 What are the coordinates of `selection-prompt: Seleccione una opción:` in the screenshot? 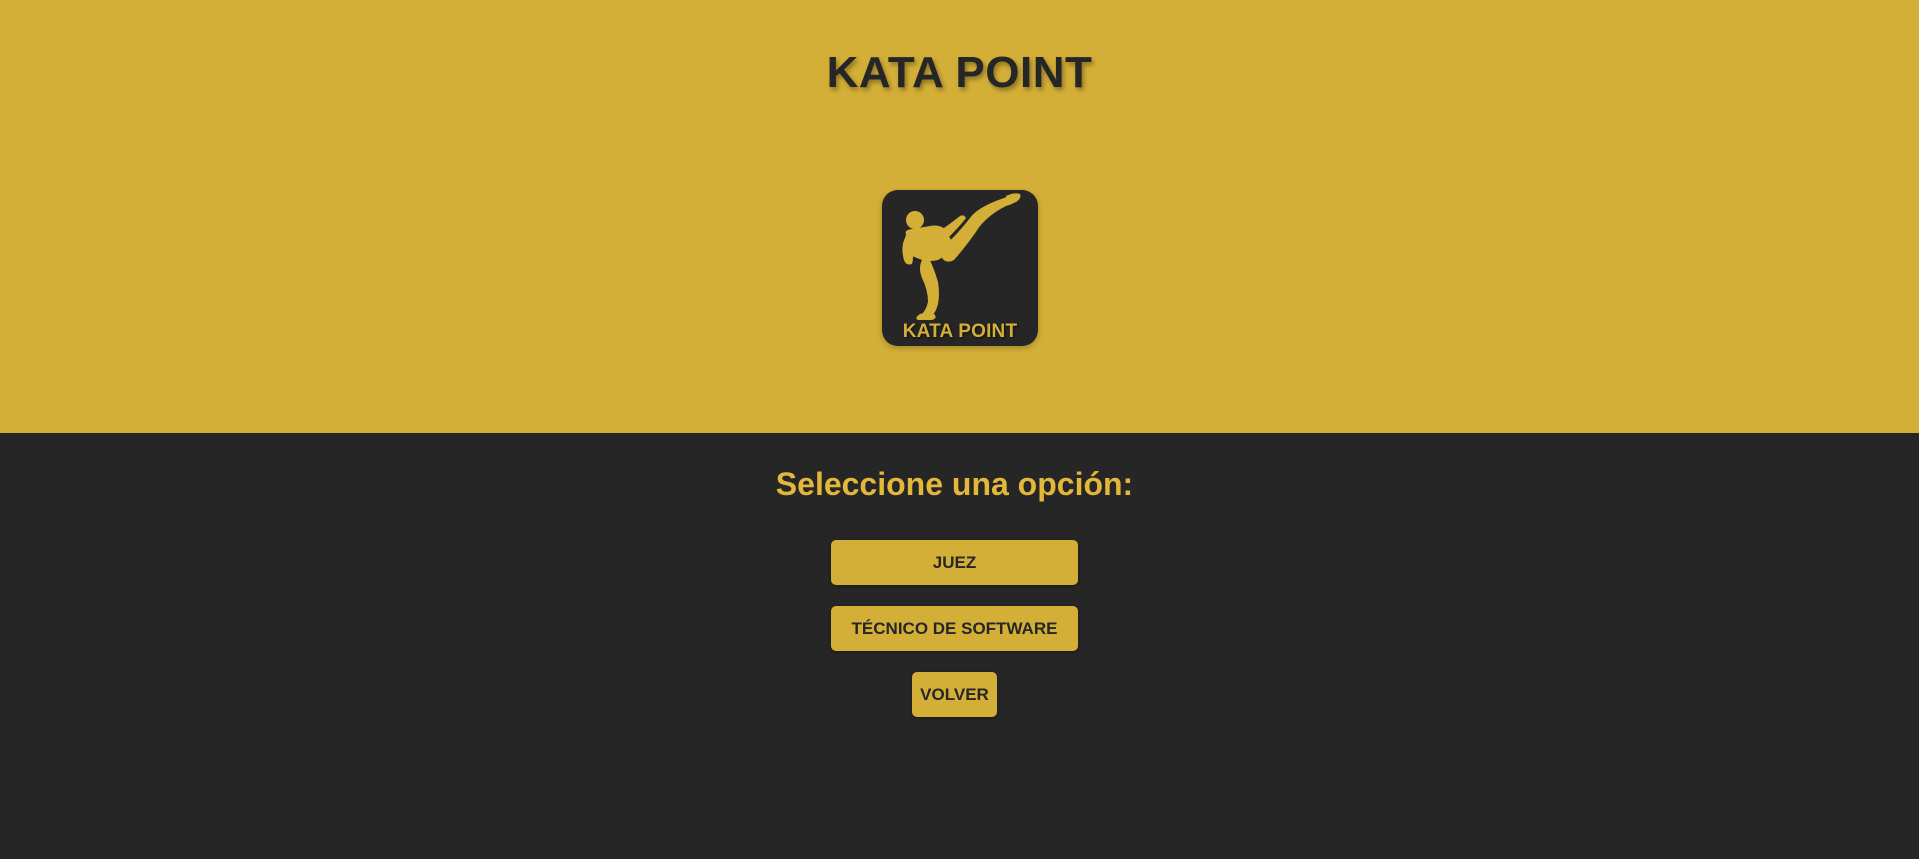 It's located at (954, 484).